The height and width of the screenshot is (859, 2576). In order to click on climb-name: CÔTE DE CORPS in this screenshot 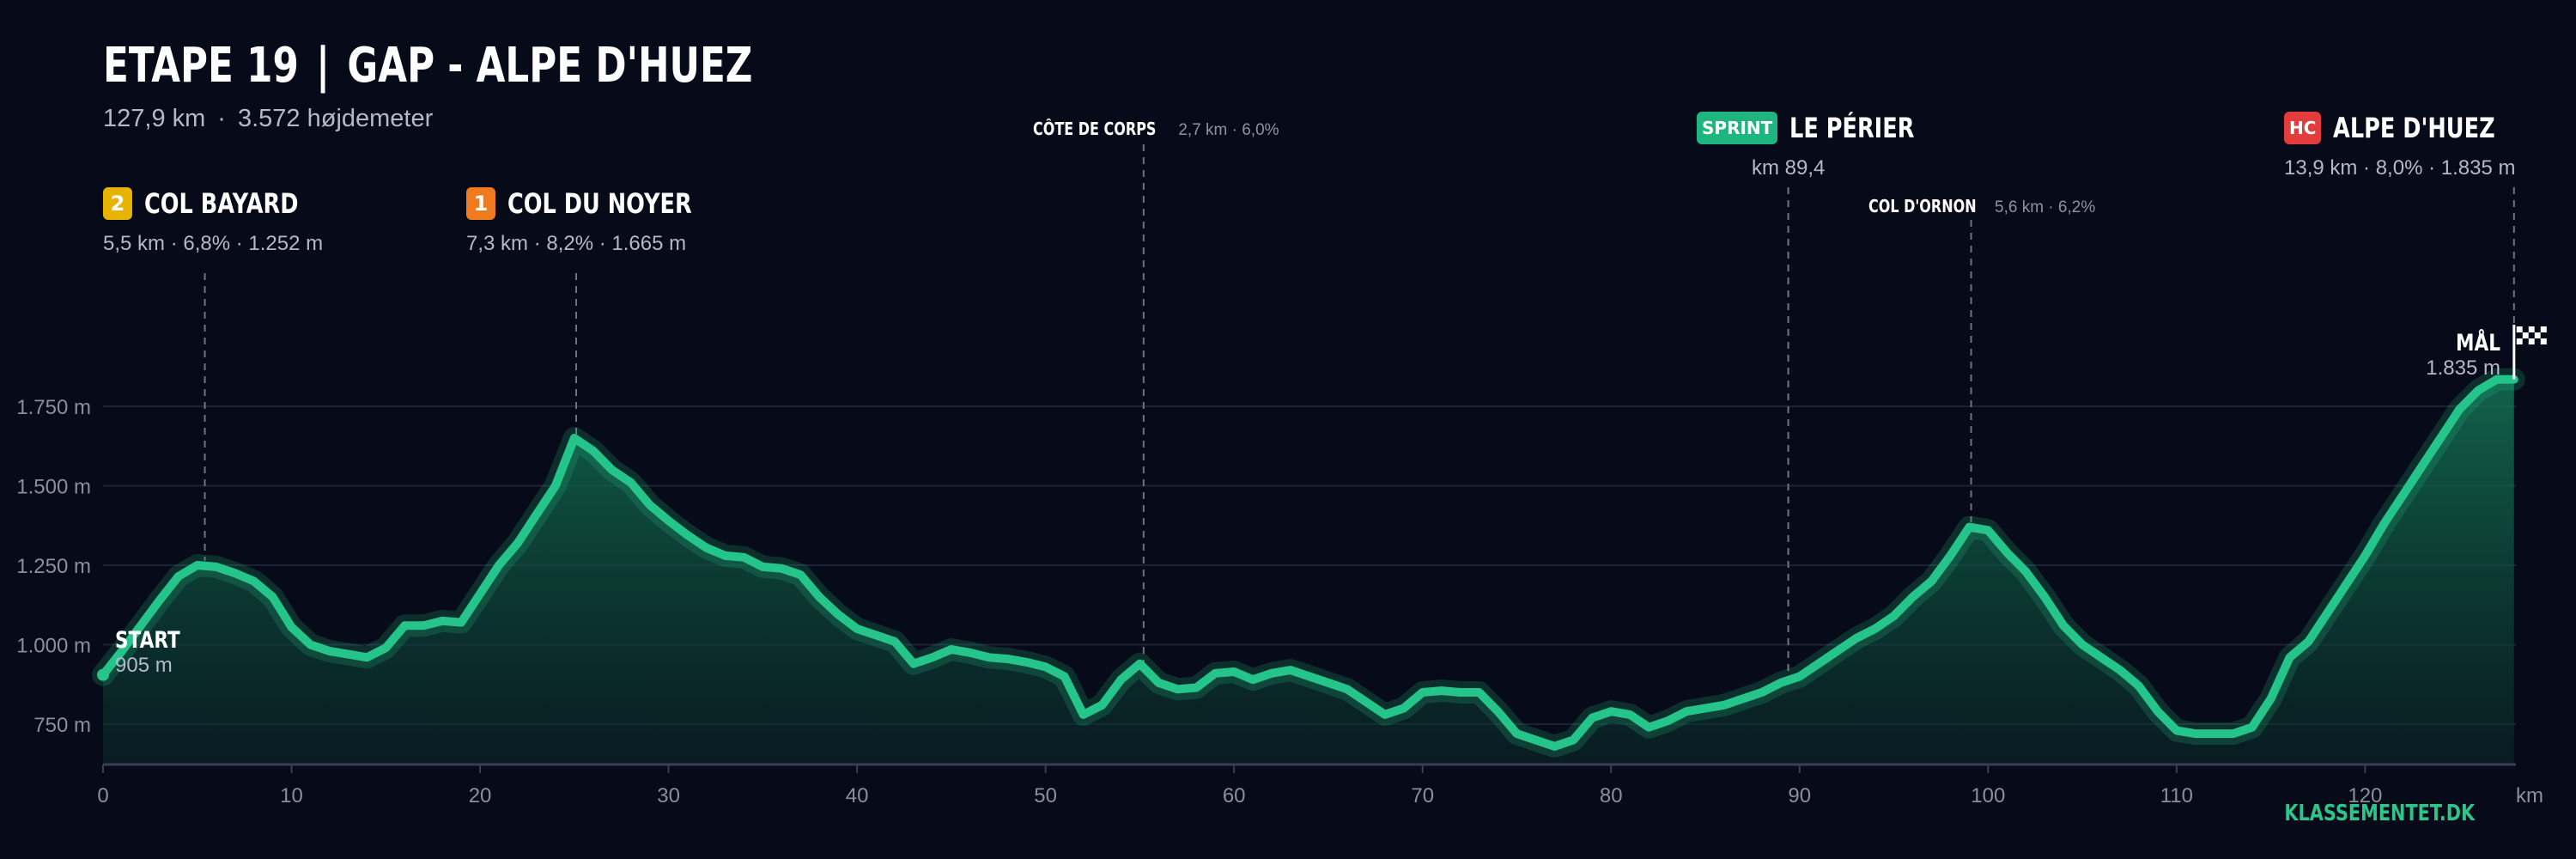, I will do `click(1095, 129)`.